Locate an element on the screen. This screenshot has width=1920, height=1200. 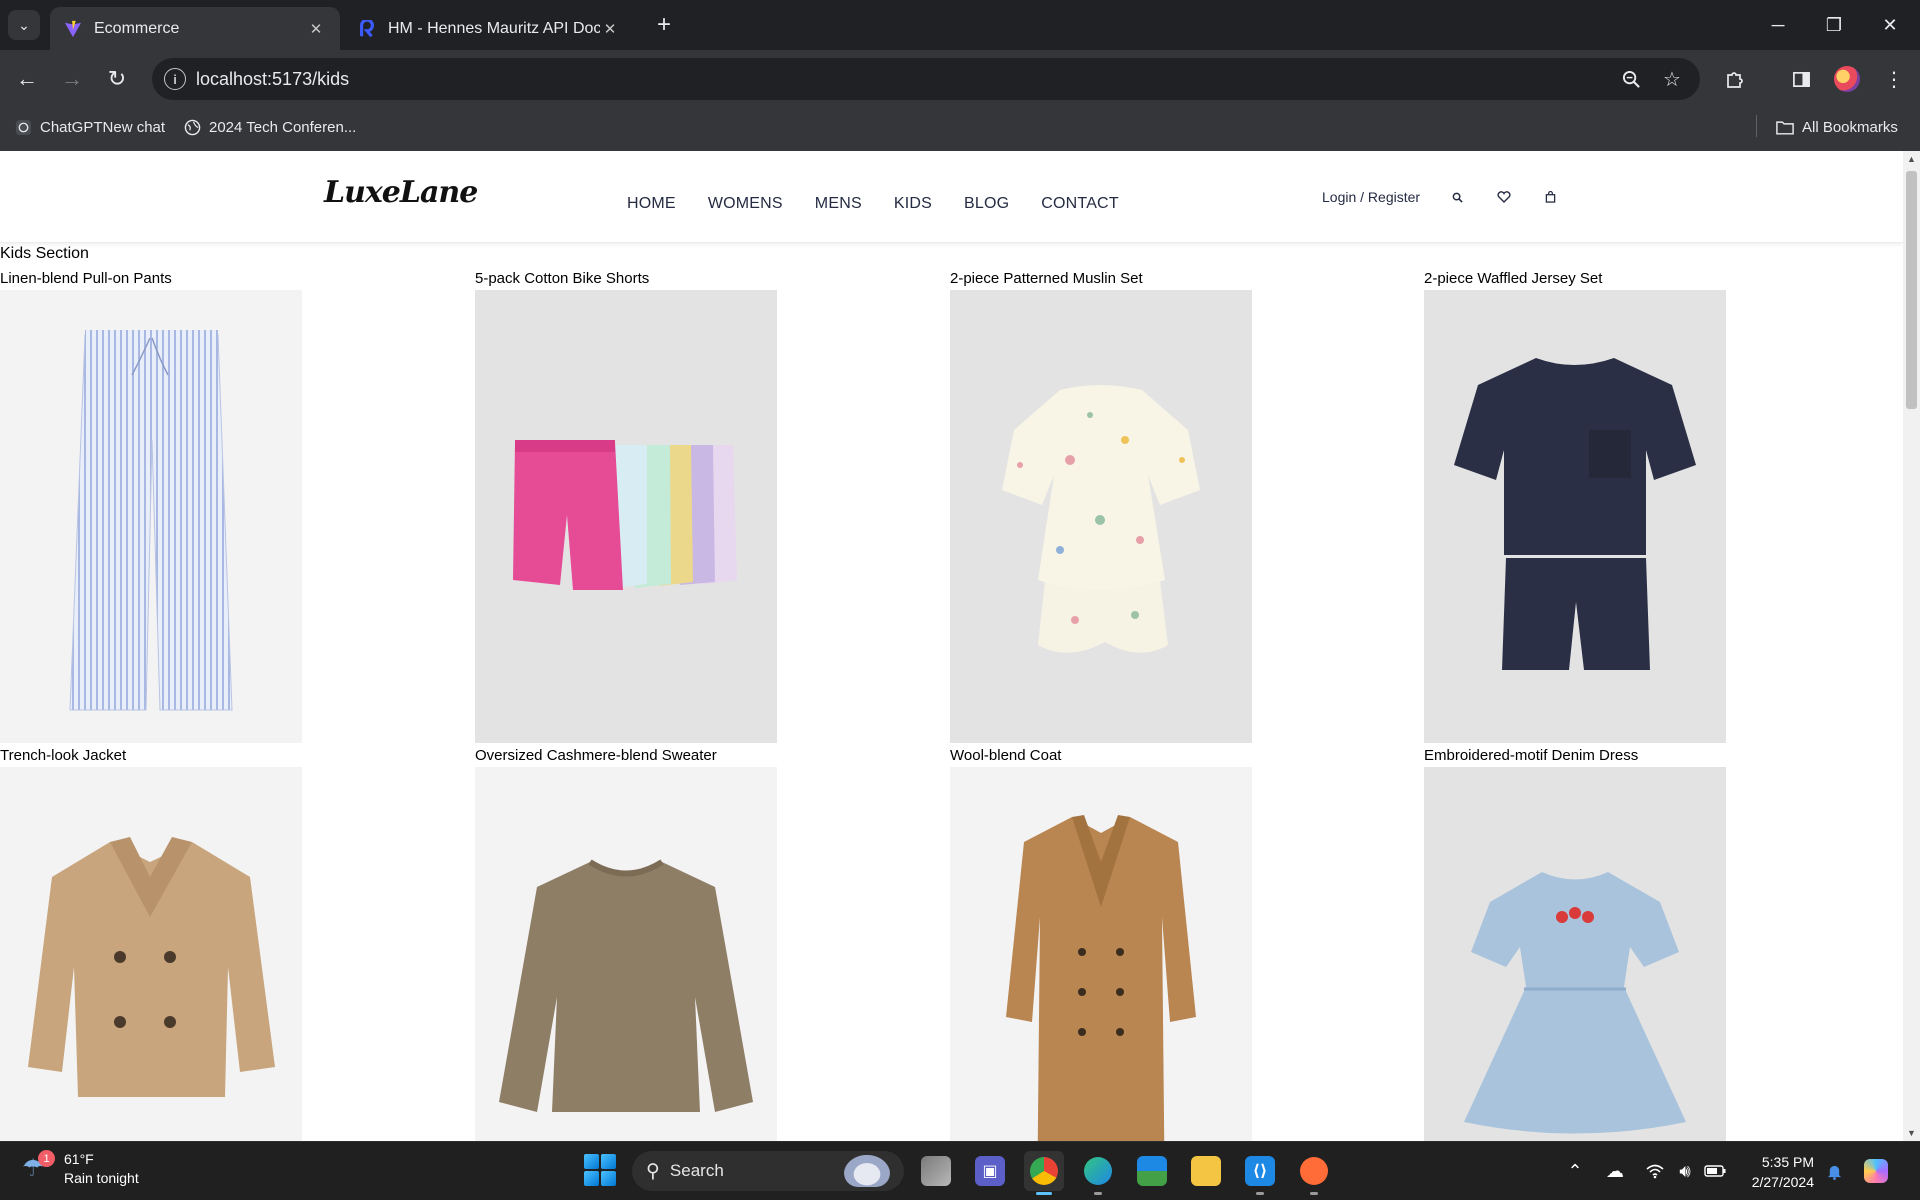
product-name: Linen-blend Pull-on Pants is located at coordinates (151, 279).